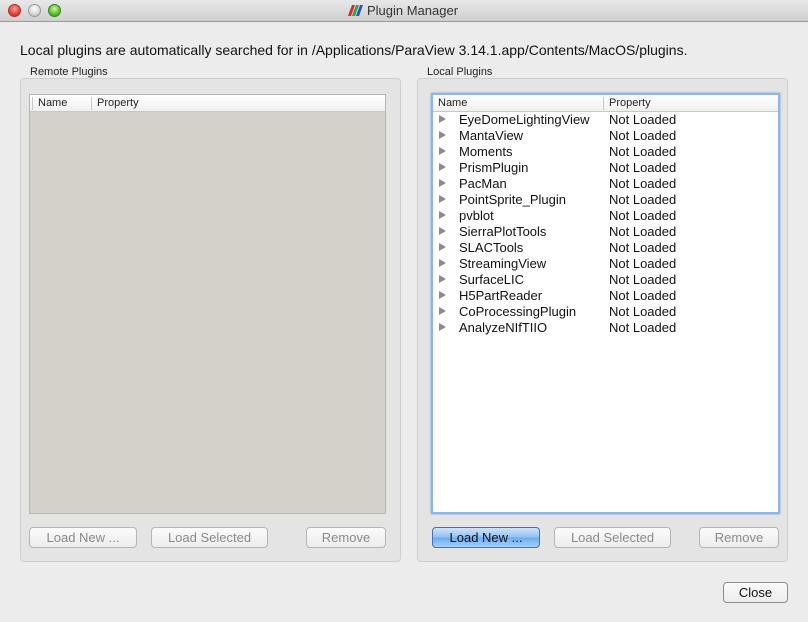 The width and height of the screenshot is (808, 622). Describe the element at coordinates (605, 280) in the screenshot. I see `plugin-row: SurfaceLIC Not Loaded` at that location.